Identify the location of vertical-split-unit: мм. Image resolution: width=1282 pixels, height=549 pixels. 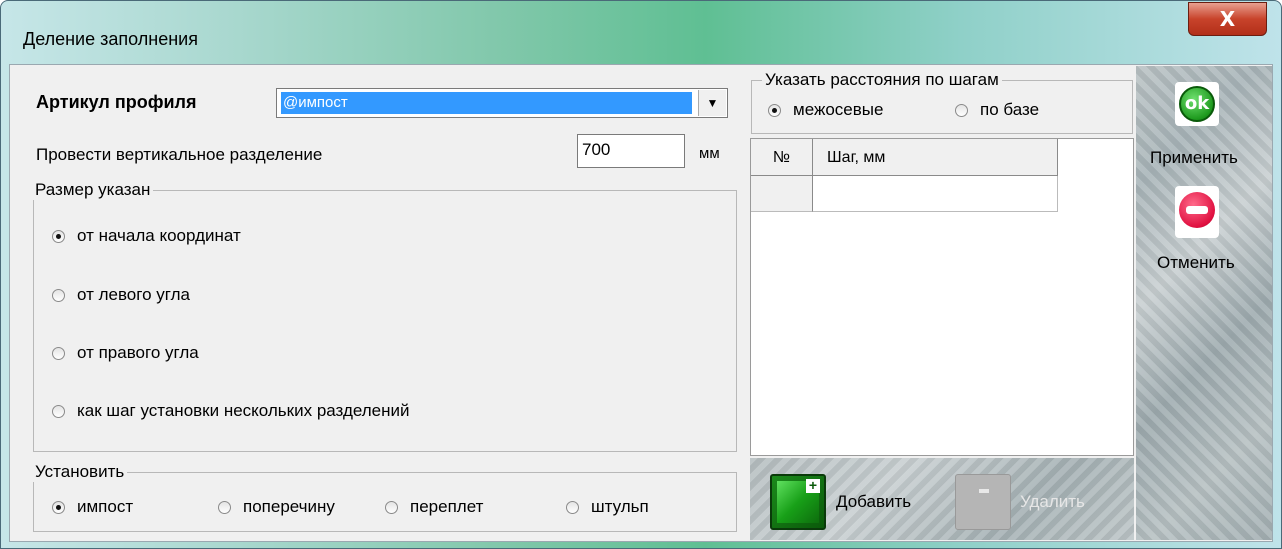
(709, 153).